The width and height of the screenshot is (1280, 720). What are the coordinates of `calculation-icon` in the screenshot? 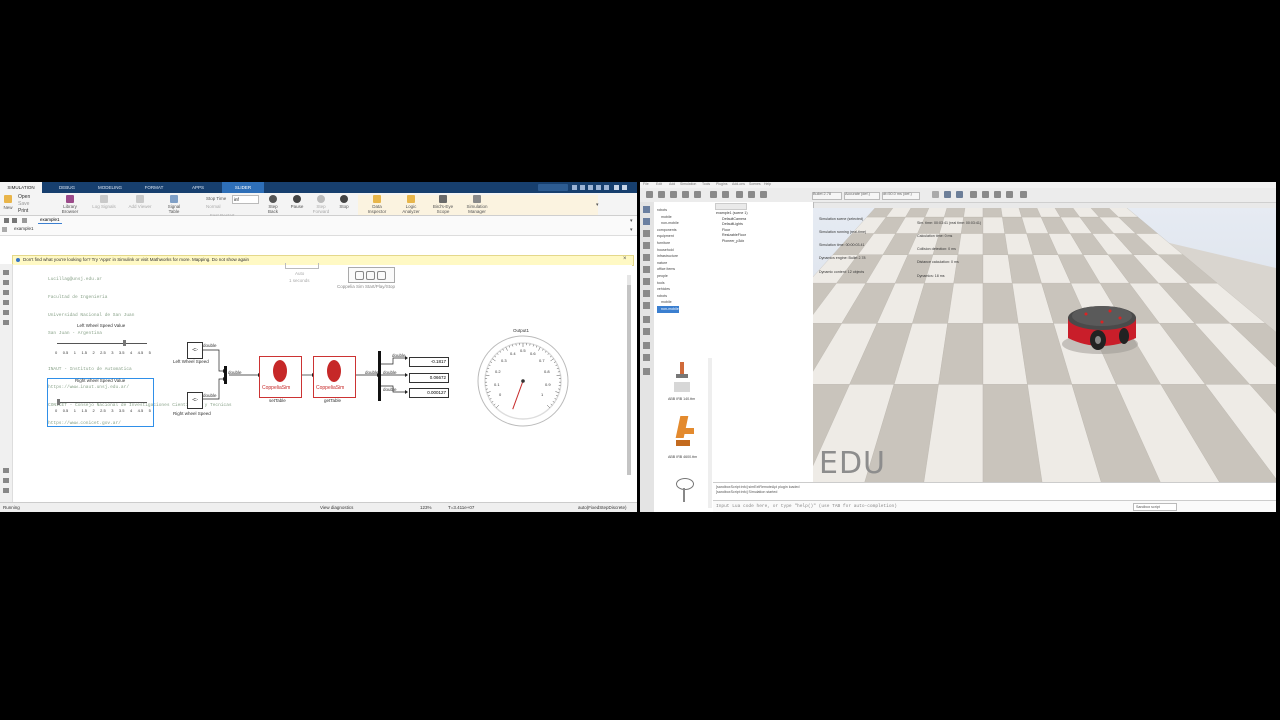 It's located at (646, 269).